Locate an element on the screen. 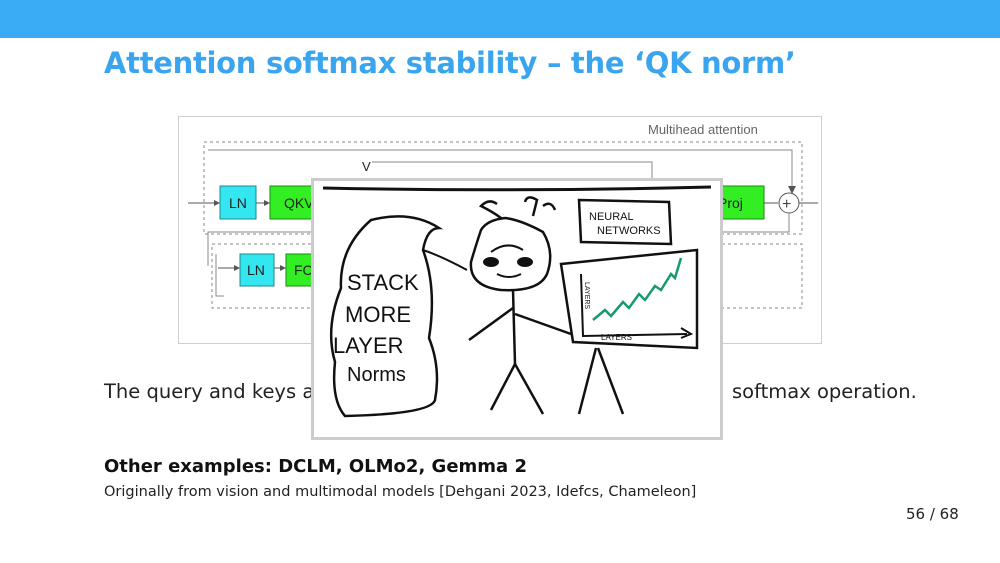 The height and width of the screenshot is (563, 1000). chart-y-axis-label: LAYERS is located at coordinates (586, 295).